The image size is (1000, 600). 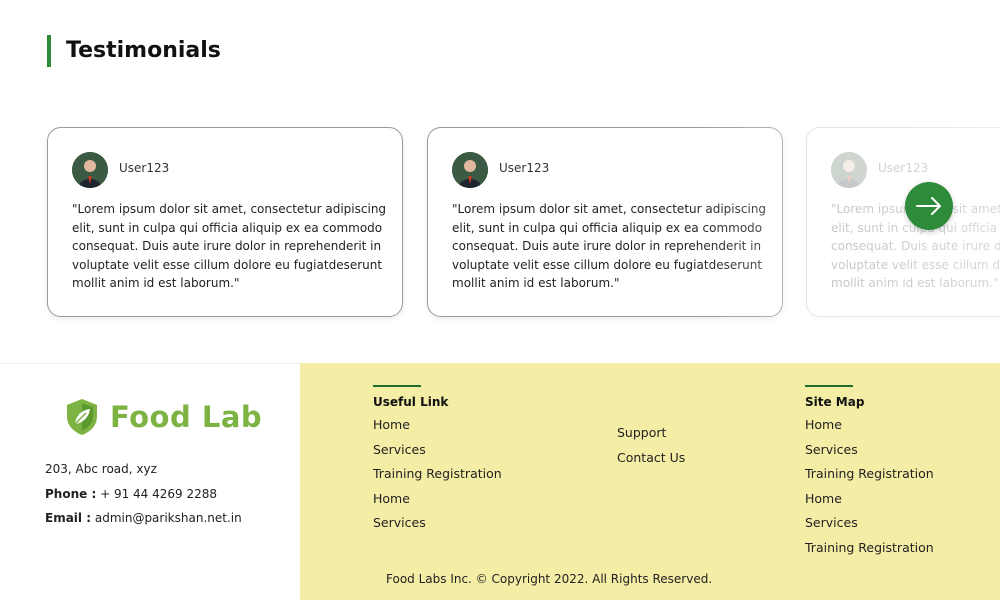 What do you see at coordinates (71, 494) in the screenshot?
I see `phone-label: Phone :` at bounding box center [71, 494].